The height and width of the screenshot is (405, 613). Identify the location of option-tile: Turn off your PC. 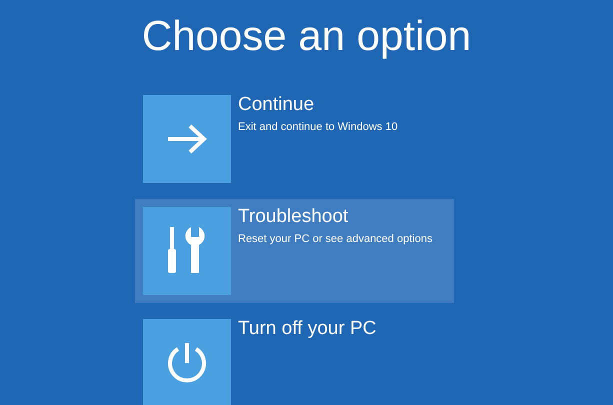
(294, 358).